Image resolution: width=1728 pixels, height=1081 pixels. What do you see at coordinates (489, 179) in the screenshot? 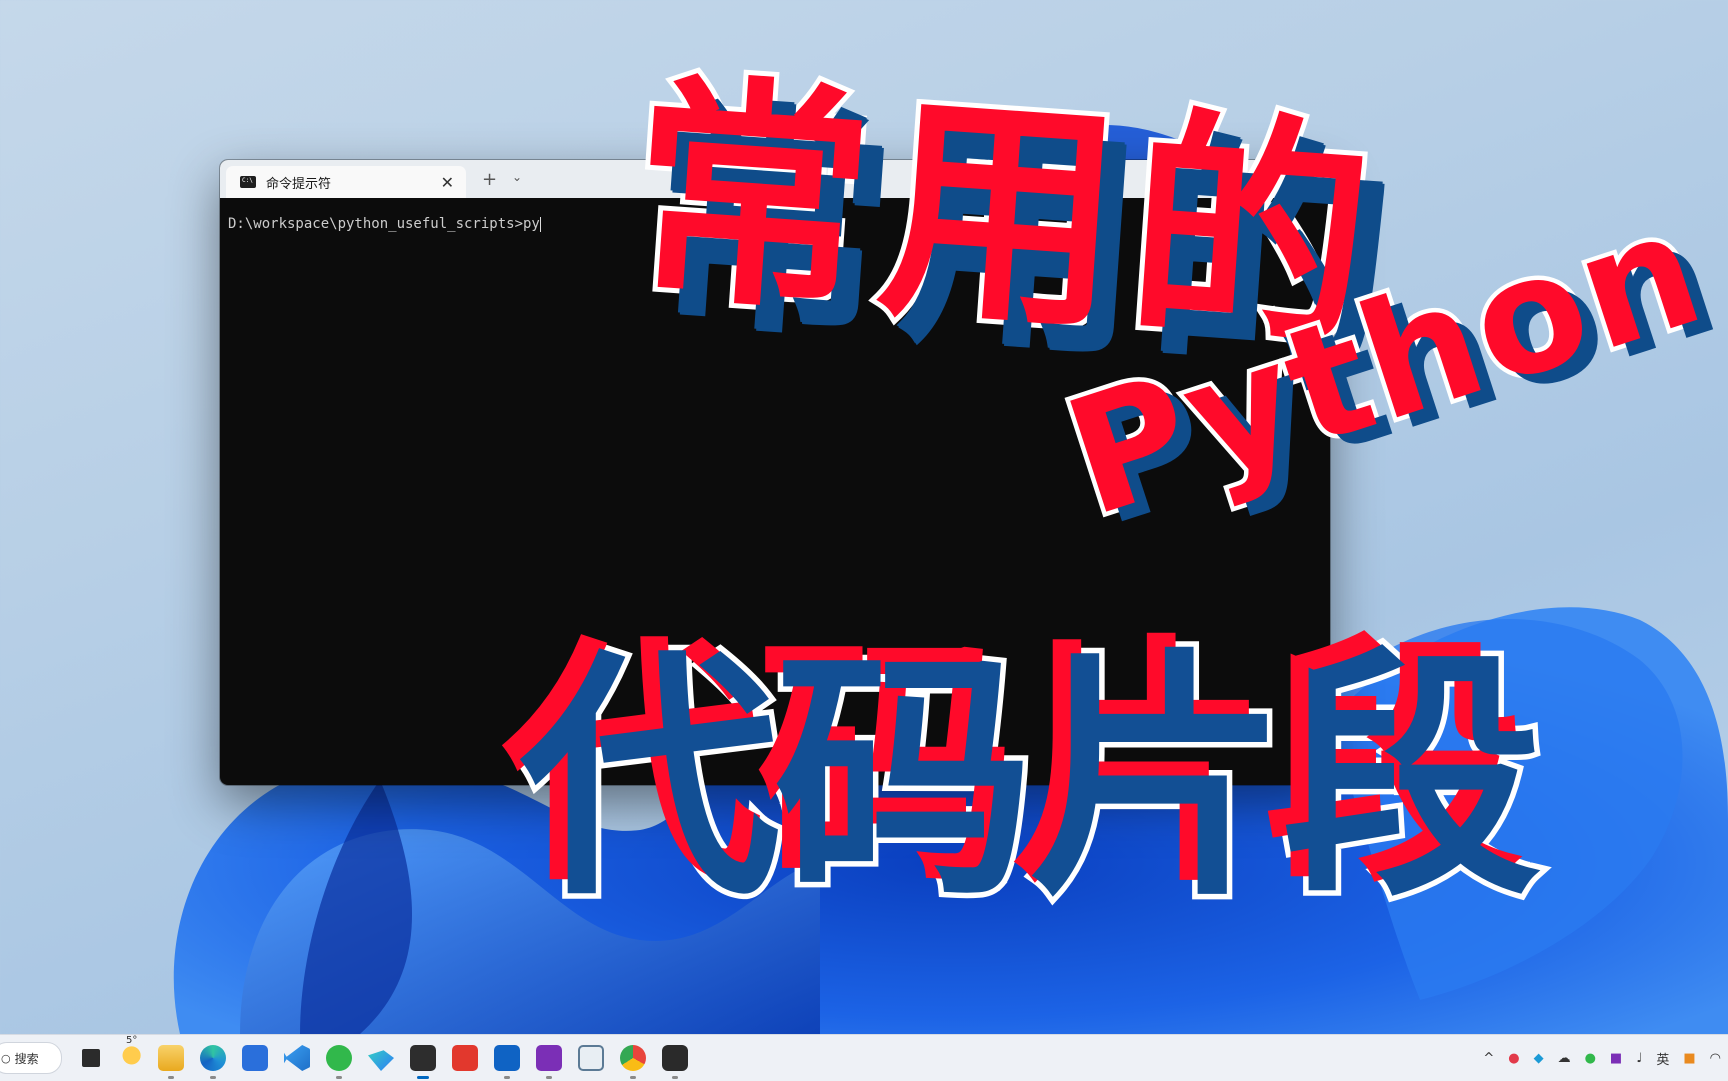
I see `new-tab-button: +` at bounding box center [489, 179].